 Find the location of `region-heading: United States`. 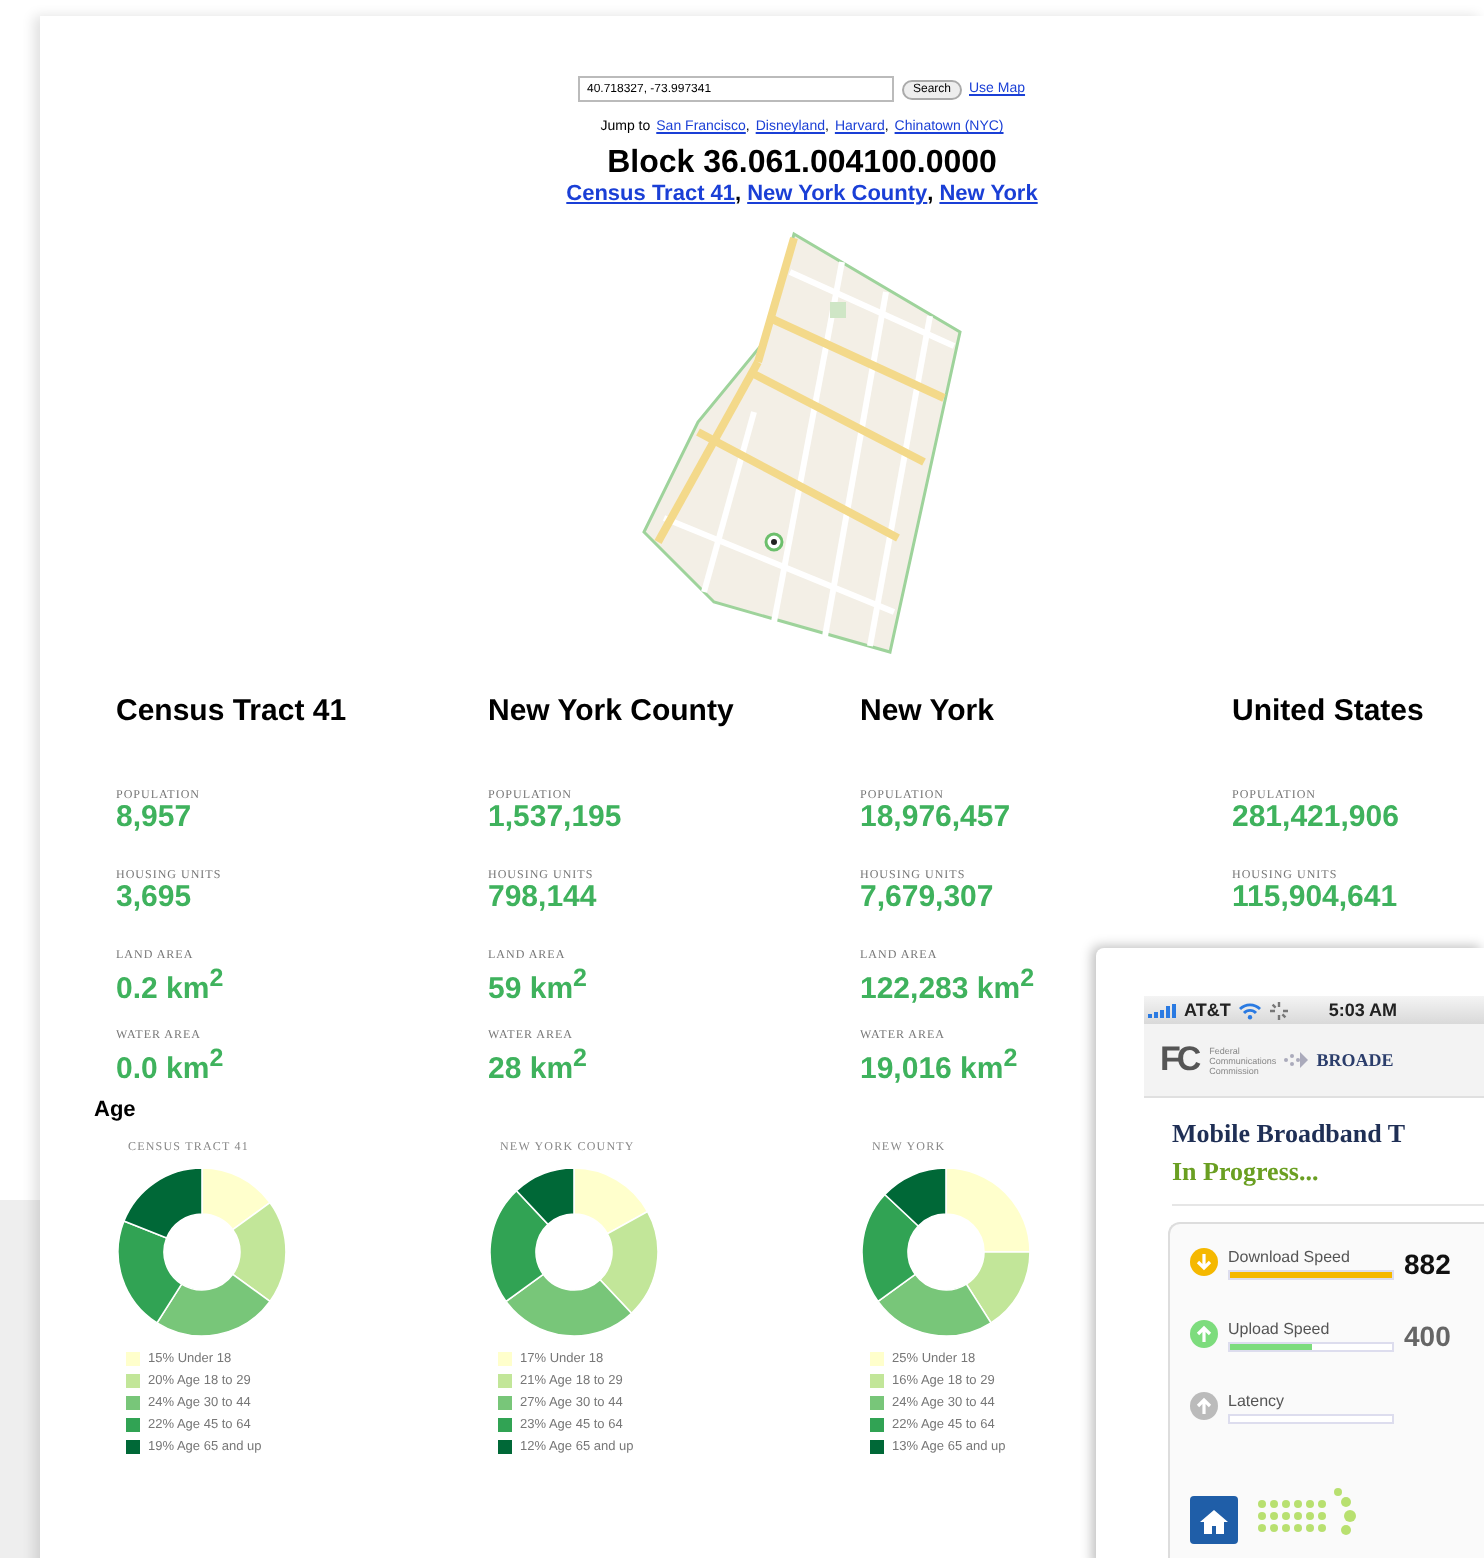

region-heading: United States is located at coordinates (1329, 713).